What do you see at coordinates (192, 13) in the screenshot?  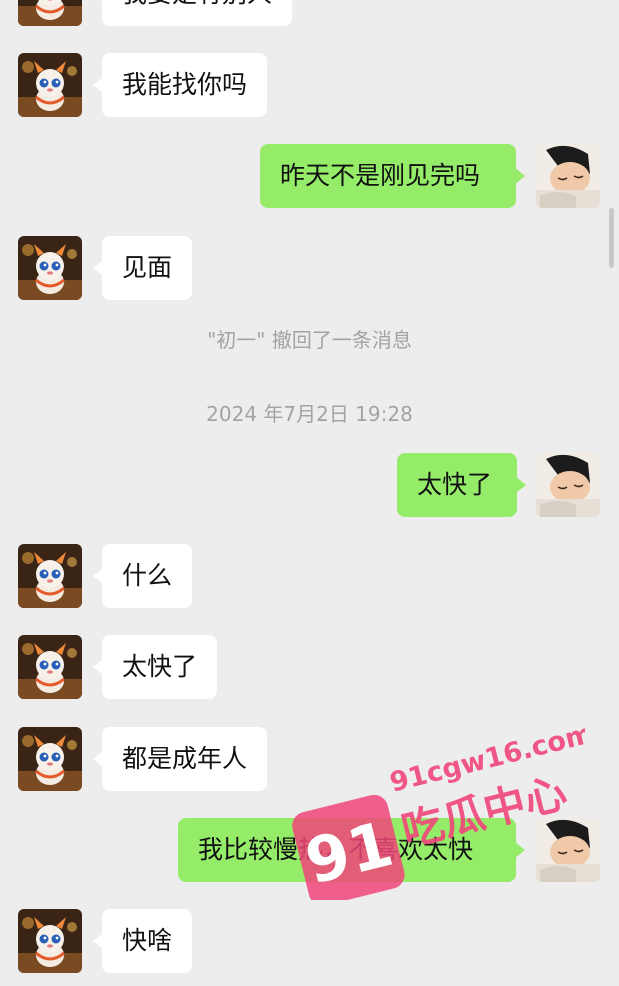 I see `incoming-message-bubble: 我要是有别人` at bounding box center [192, 13].